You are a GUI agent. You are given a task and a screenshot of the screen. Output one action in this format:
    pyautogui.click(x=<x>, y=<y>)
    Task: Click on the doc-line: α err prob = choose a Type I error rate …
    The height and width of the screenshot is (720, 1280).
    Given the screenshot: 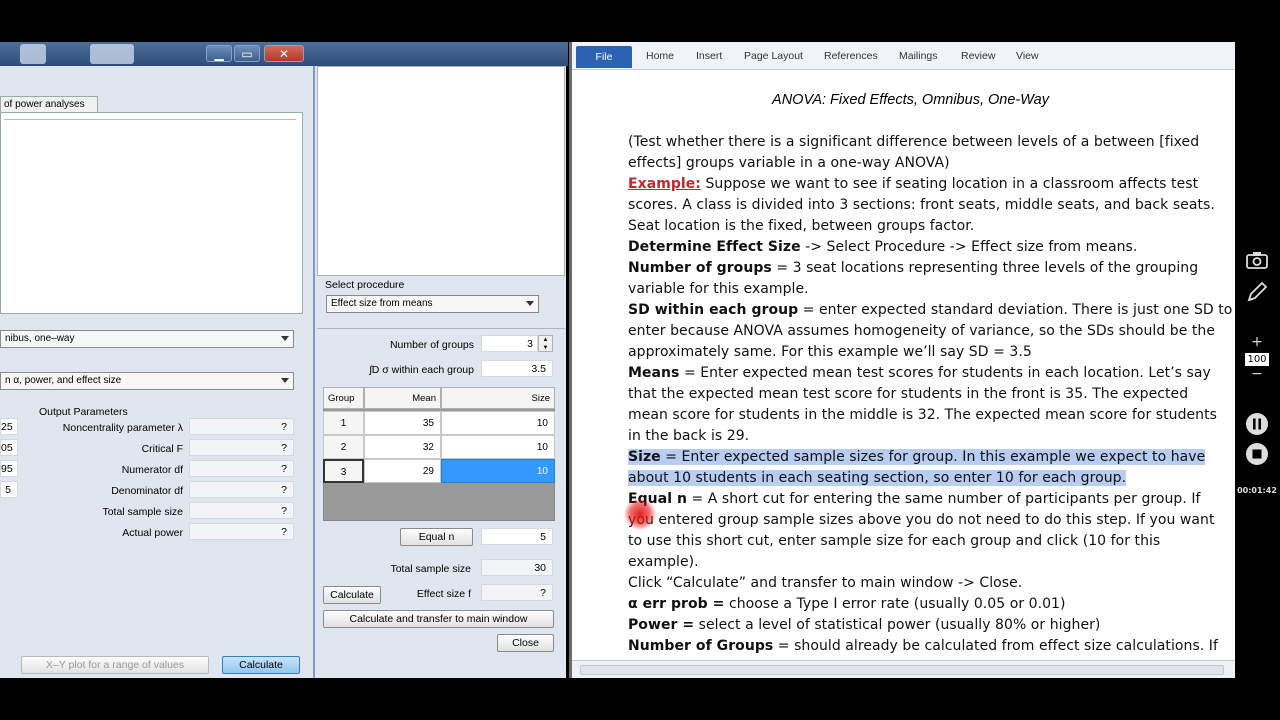 What is the action you would take?
    pyautogui.click(x=847, y=604)
    